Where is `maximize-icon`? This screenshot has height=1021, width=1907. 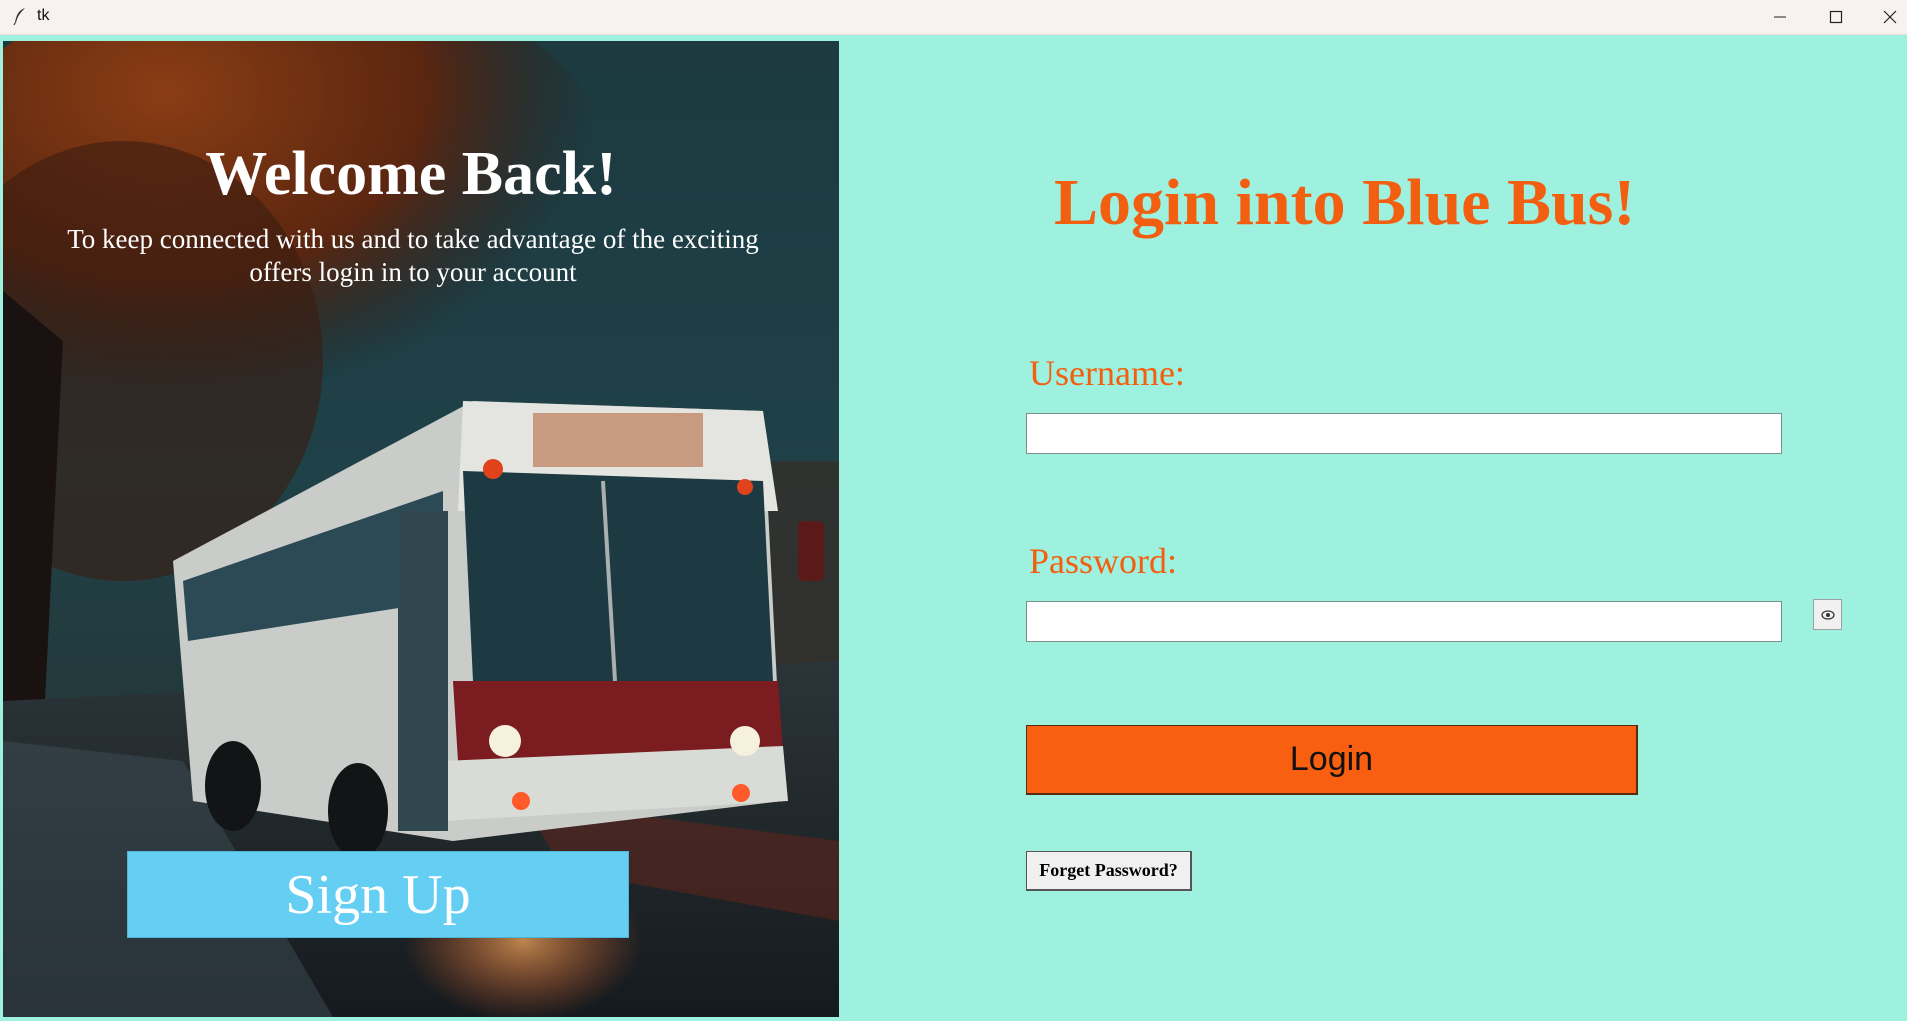 maximize-icon is located at coordinates (1836, 17).